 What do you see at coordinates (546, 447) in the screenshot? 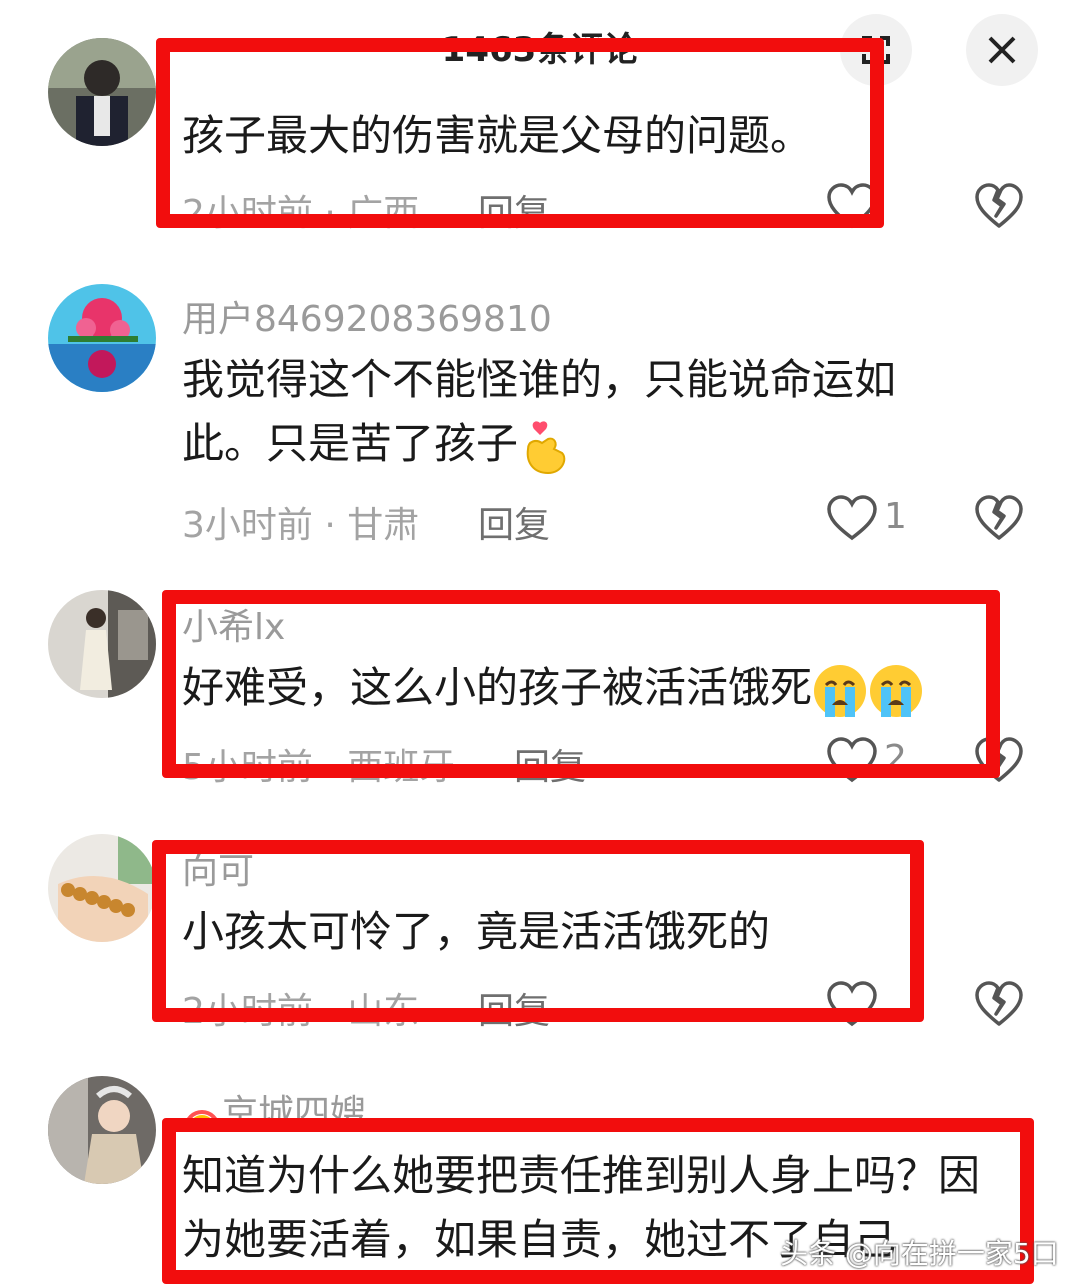
I see `finger-heart-emoji` at bounding box center [546, 447].